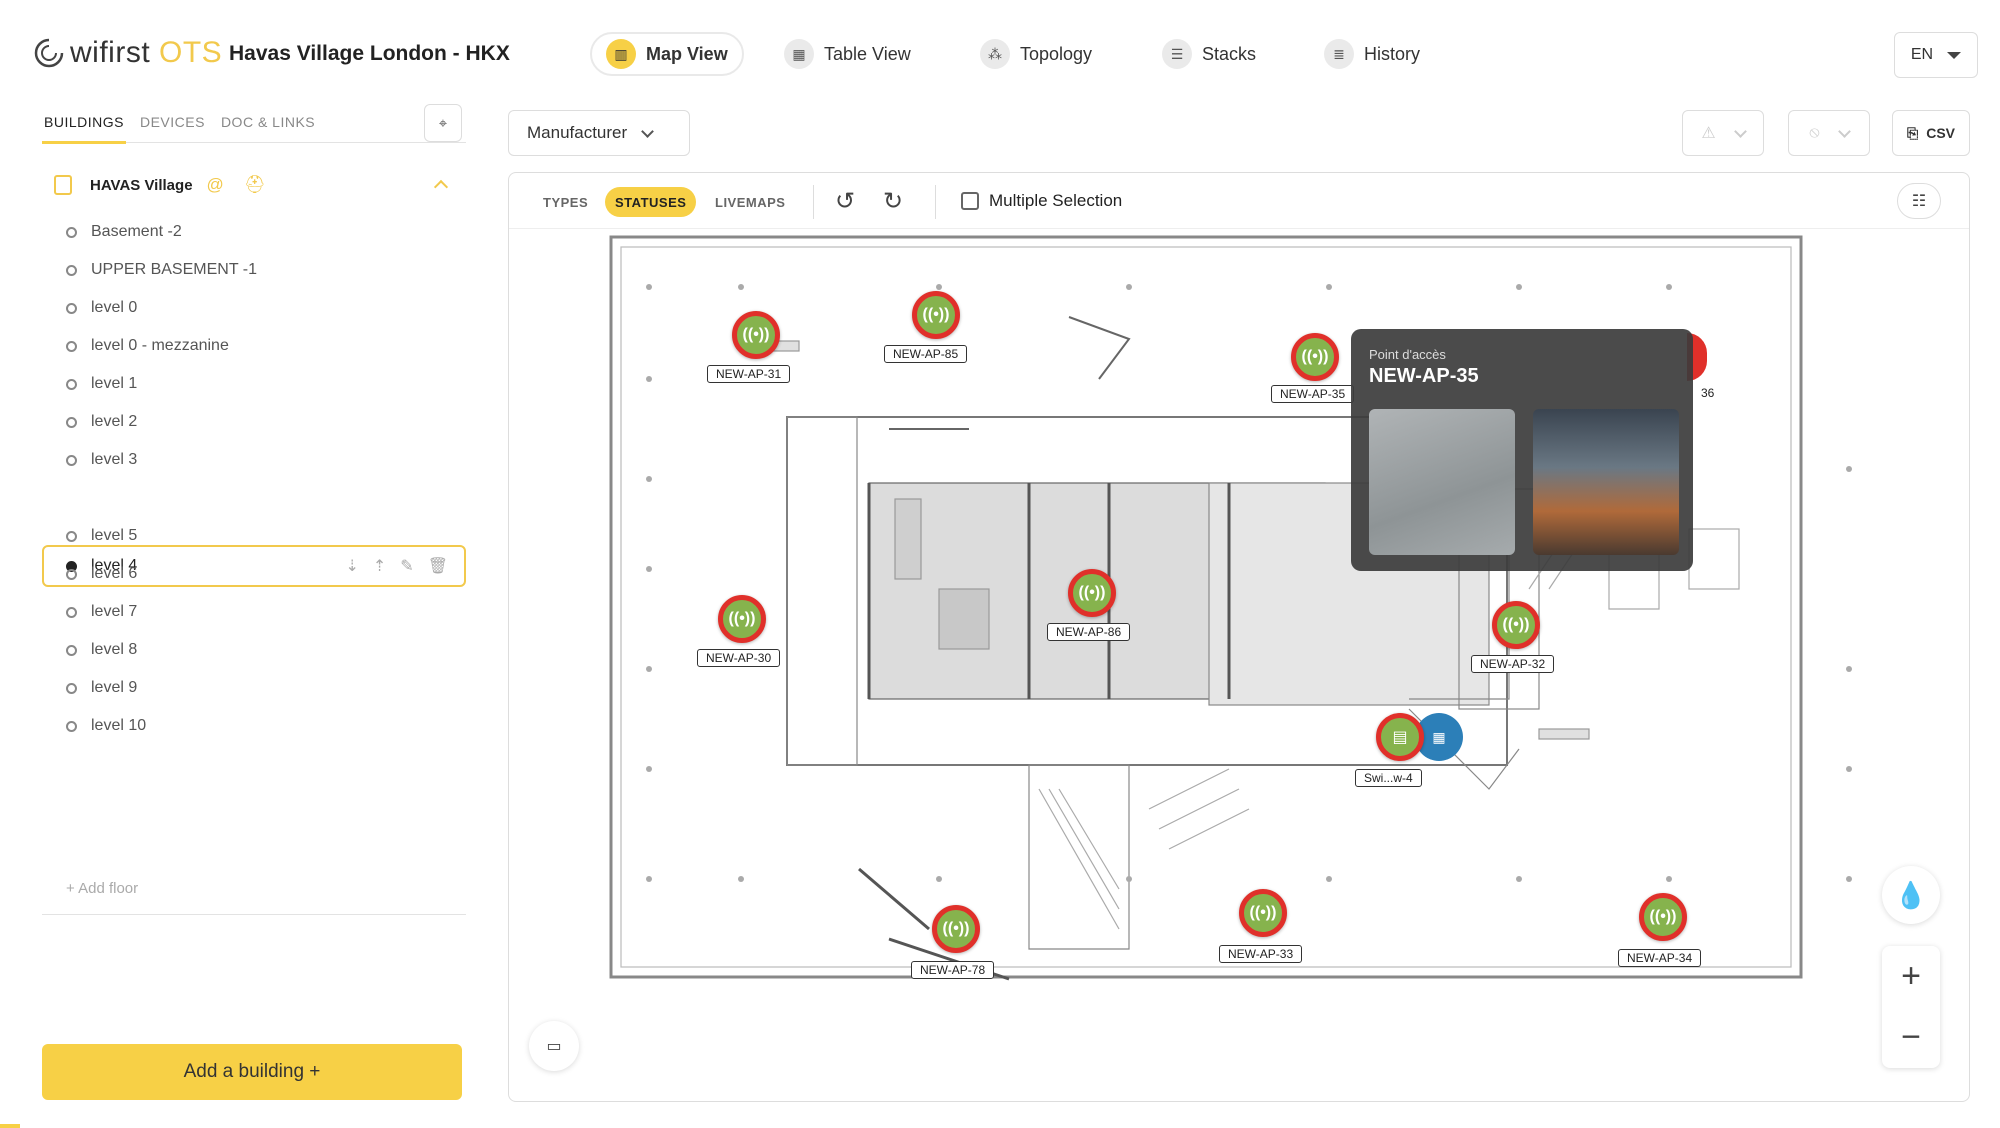 This screenshot has width=2000, height=1128. Describe the element at coordinates (867, 53) in the screenshot. I see `nav-label: Table View` at that location.